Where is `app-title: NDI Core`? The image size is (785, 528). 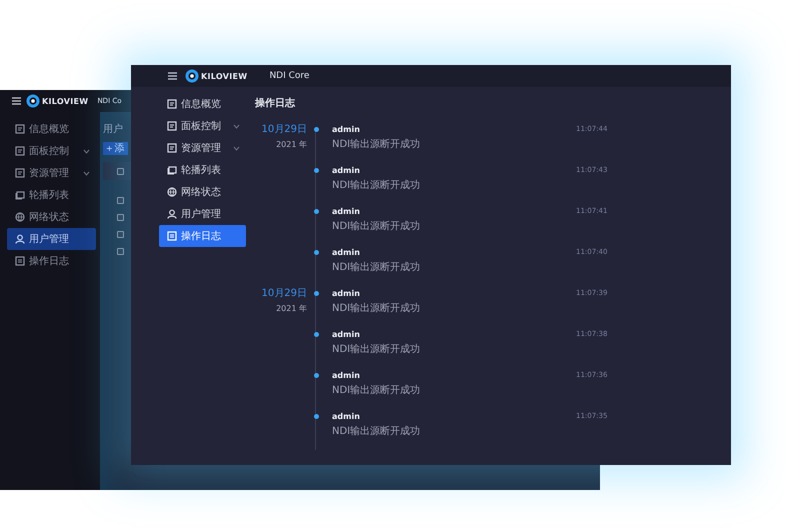
app-title: NDI Core is located at coordinates (289, 76).